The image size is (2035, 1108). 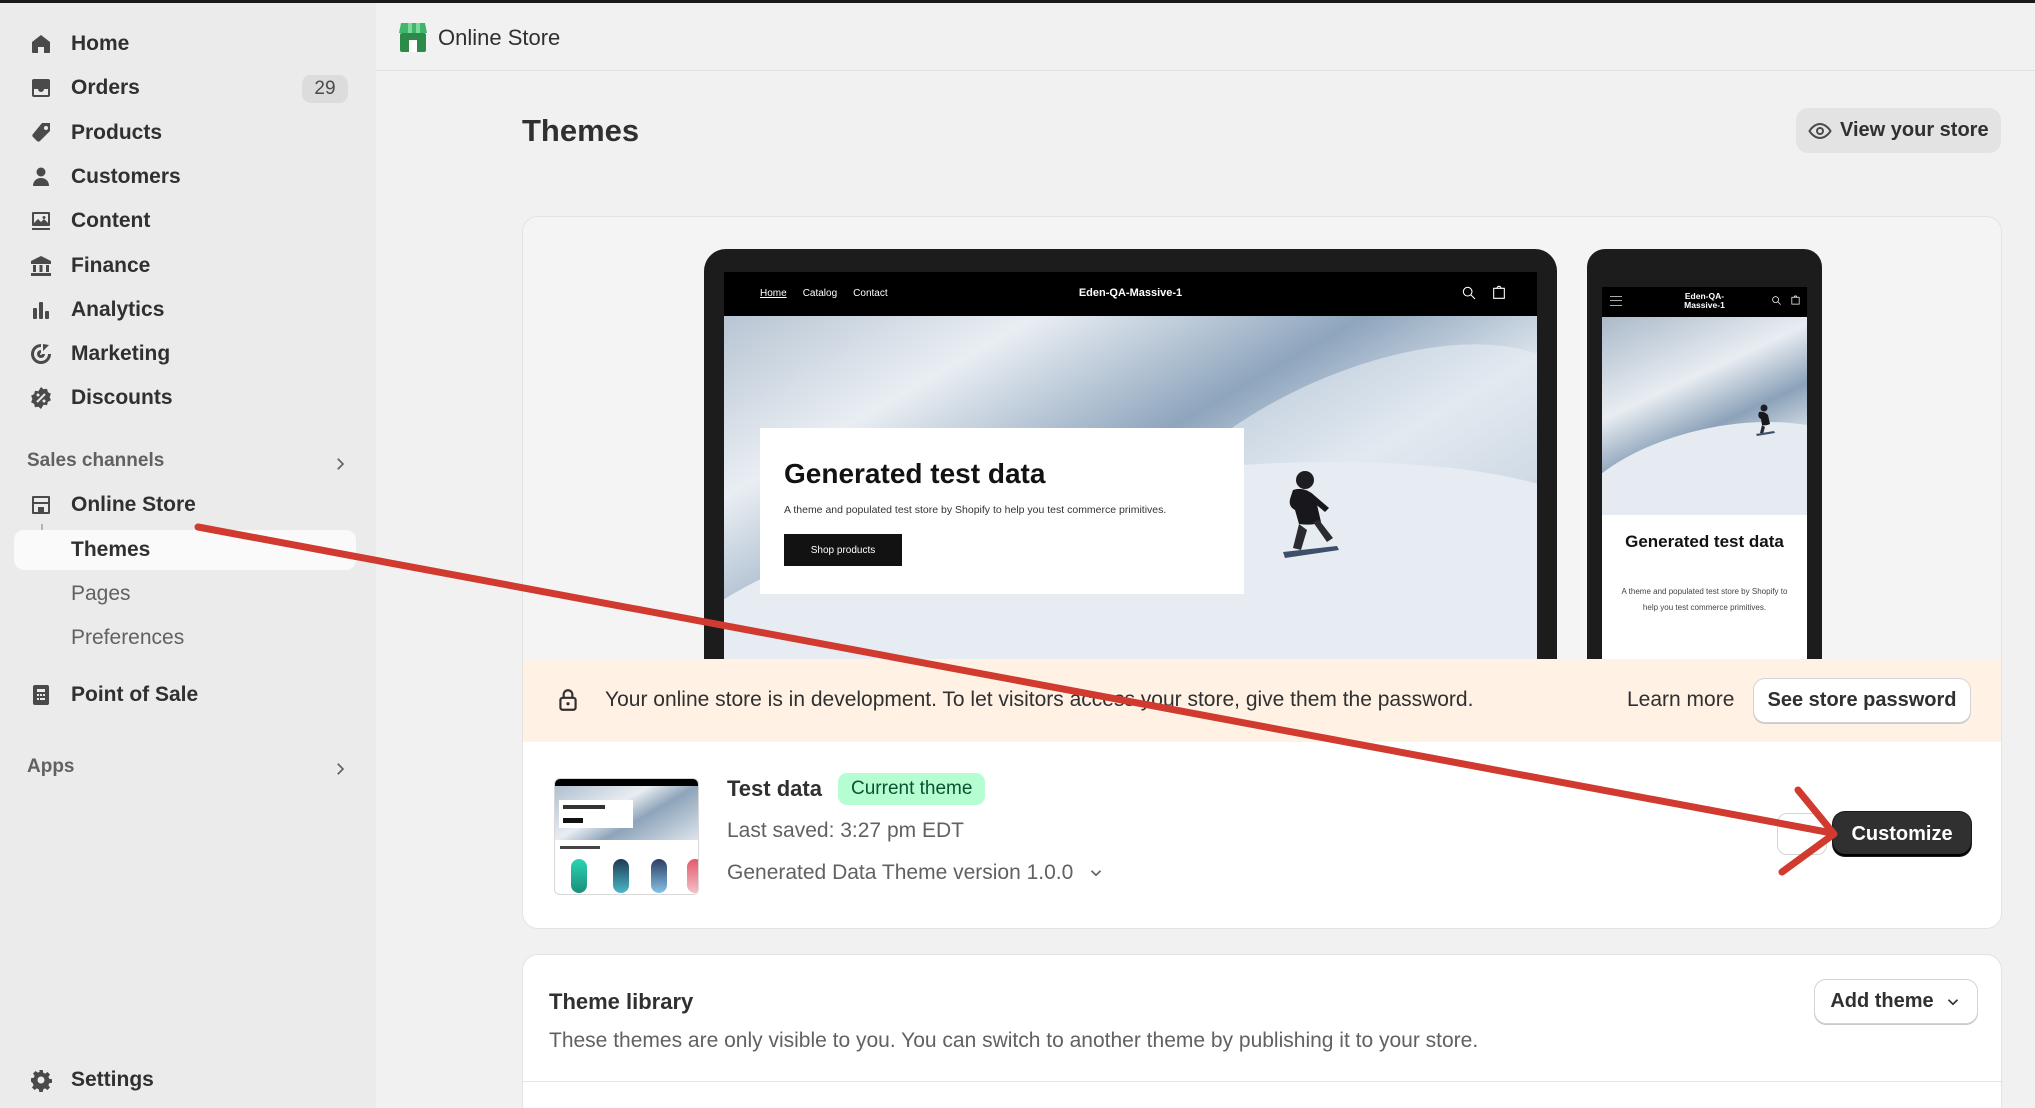 I want to click on current-theme-badge: Current theme, so click(x=912, y=789).